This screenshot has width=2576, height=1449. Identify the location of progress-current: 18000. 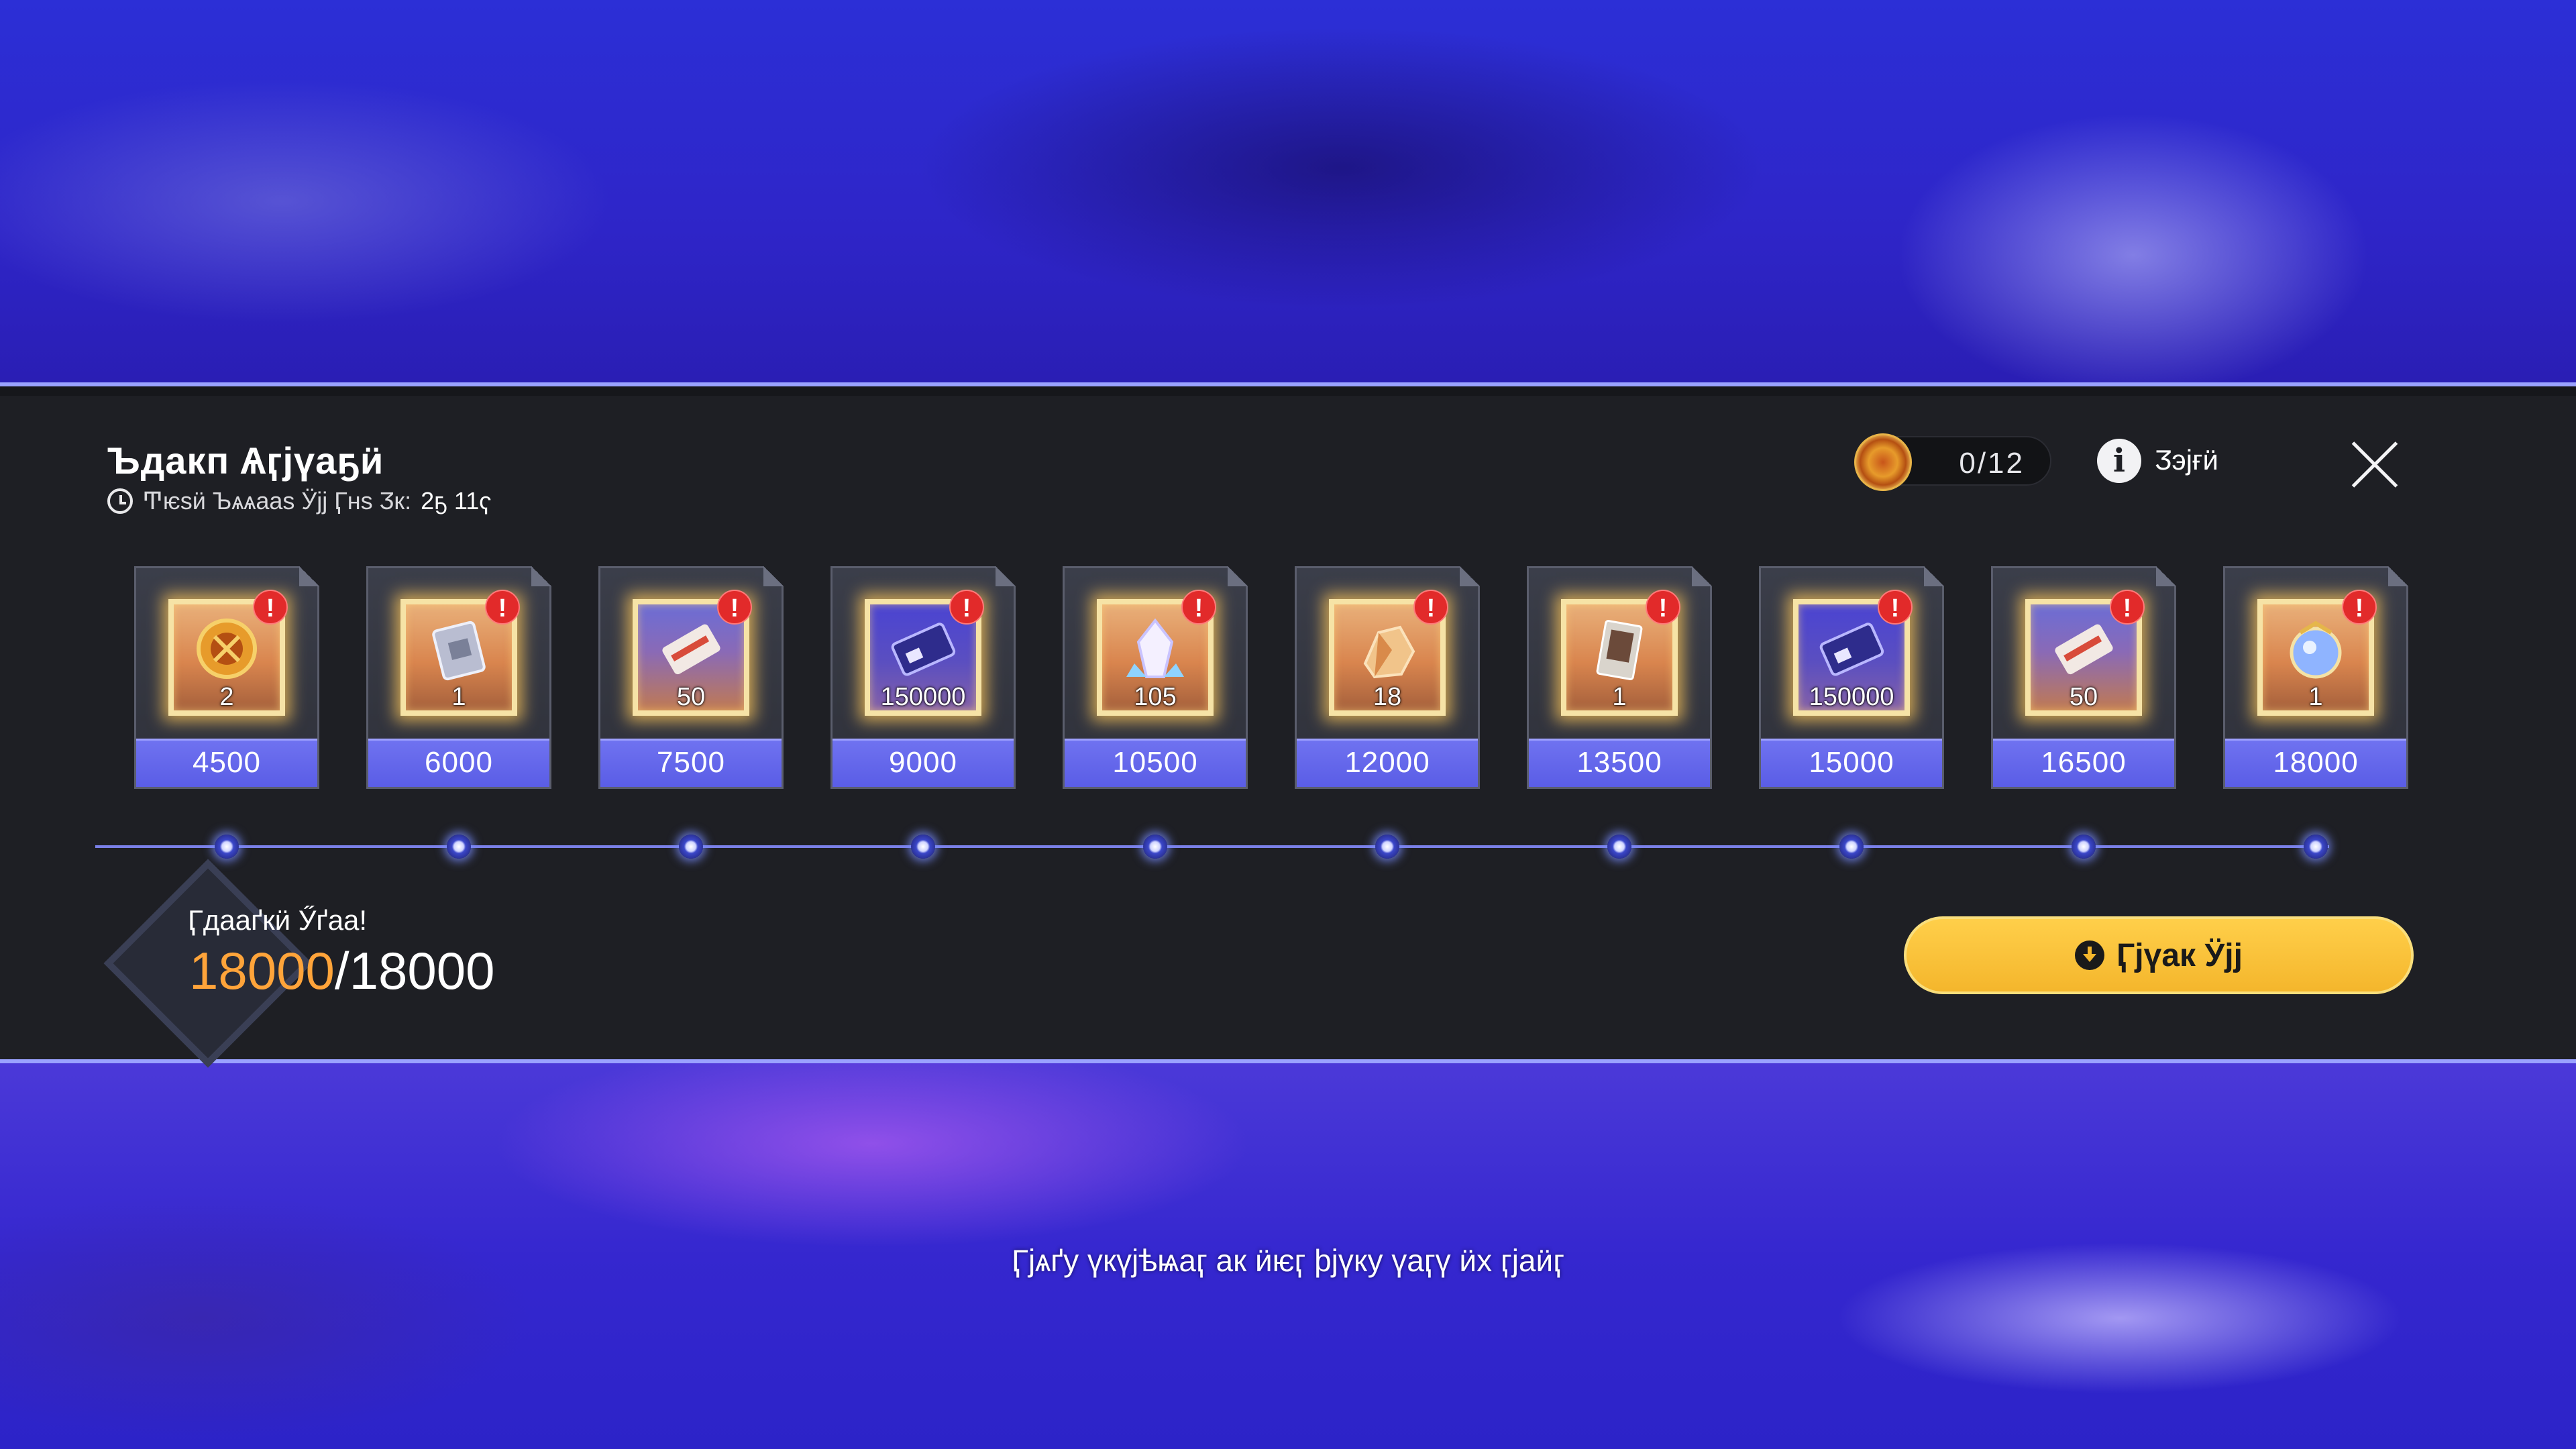
(262, 970).